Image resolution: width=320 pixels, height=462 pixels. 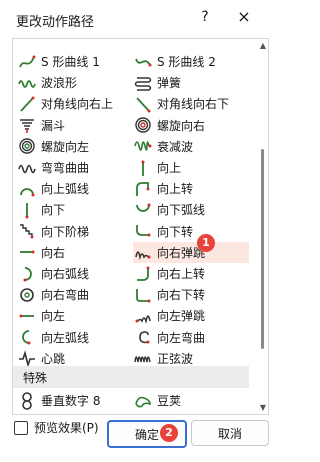 I want to click on path-item: 向右弯曲, so click(x=75, y=294).